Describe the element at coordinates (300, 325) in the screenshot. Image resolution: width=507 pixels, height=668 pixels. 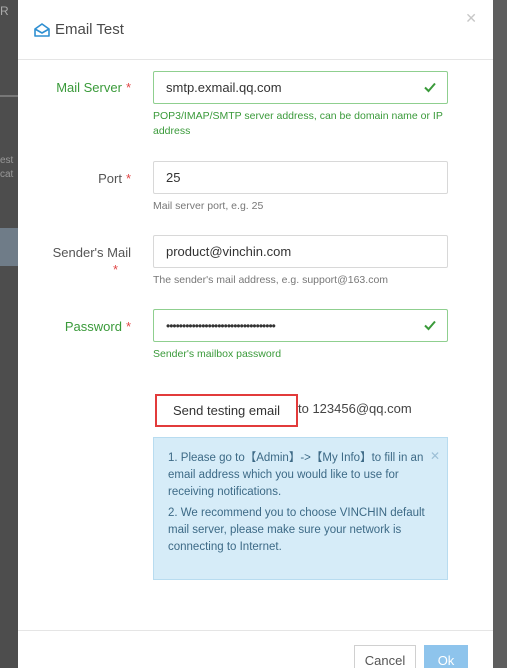
I see `password-input: ••••••••••••••••••••••••••••••••••` at that location.